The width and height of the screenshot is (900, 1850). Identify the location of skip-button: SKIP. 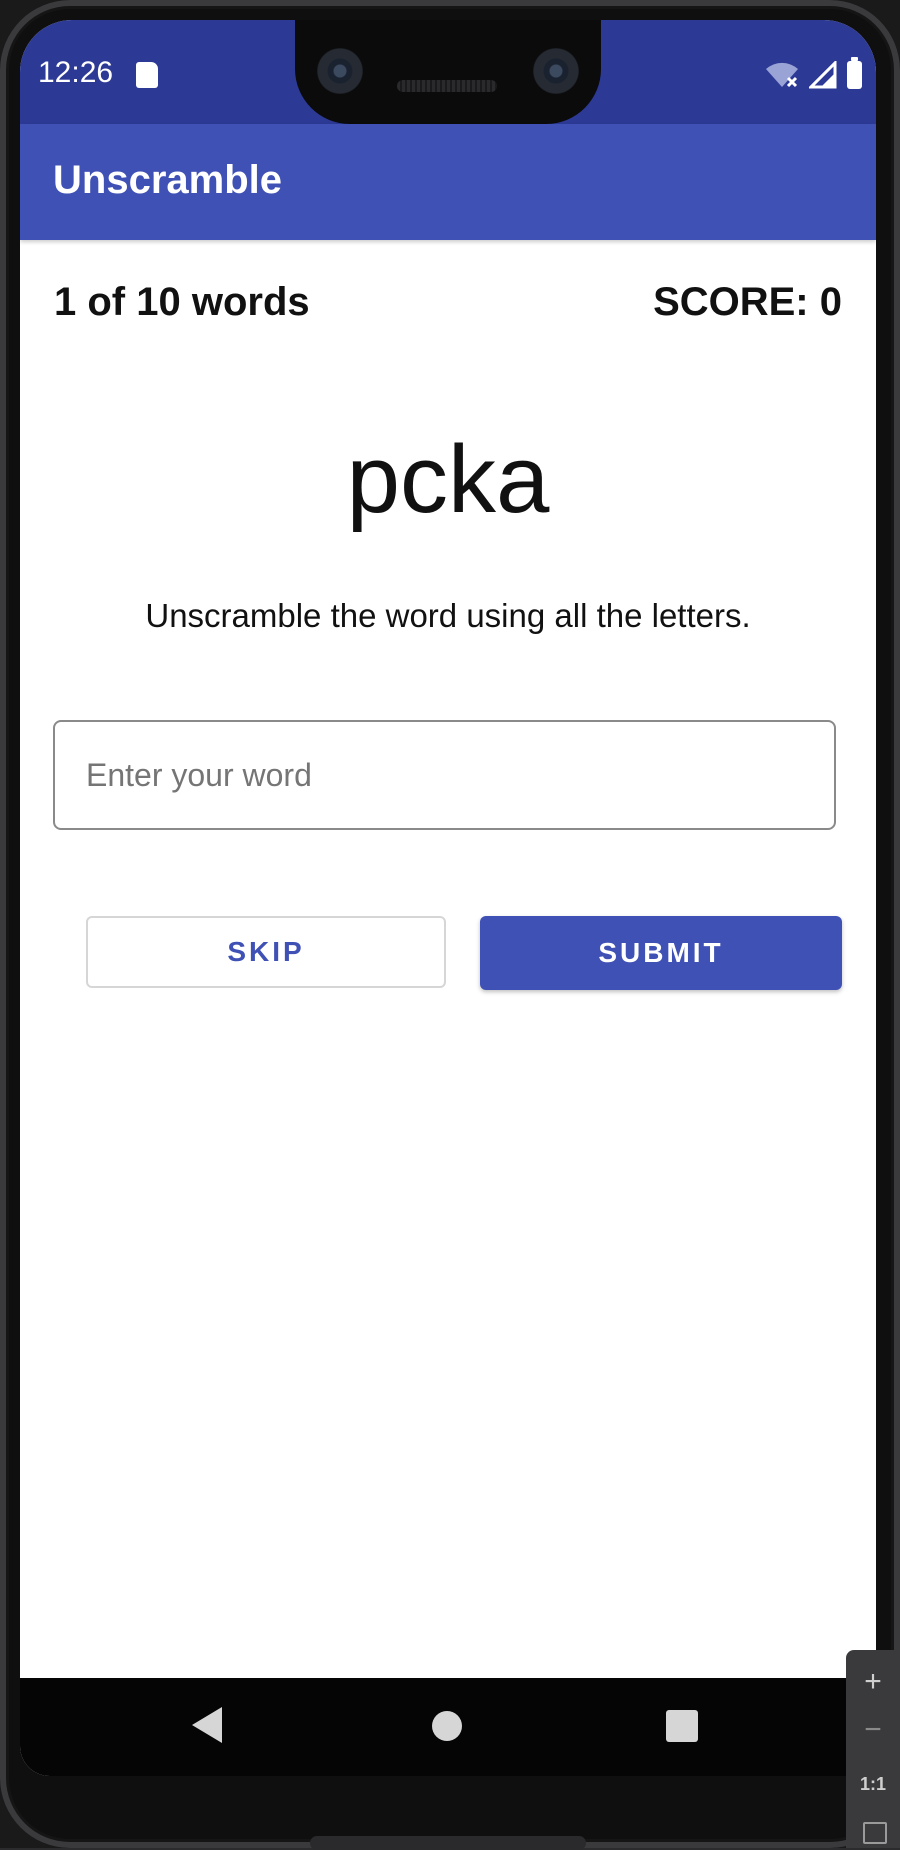
(266, 952).